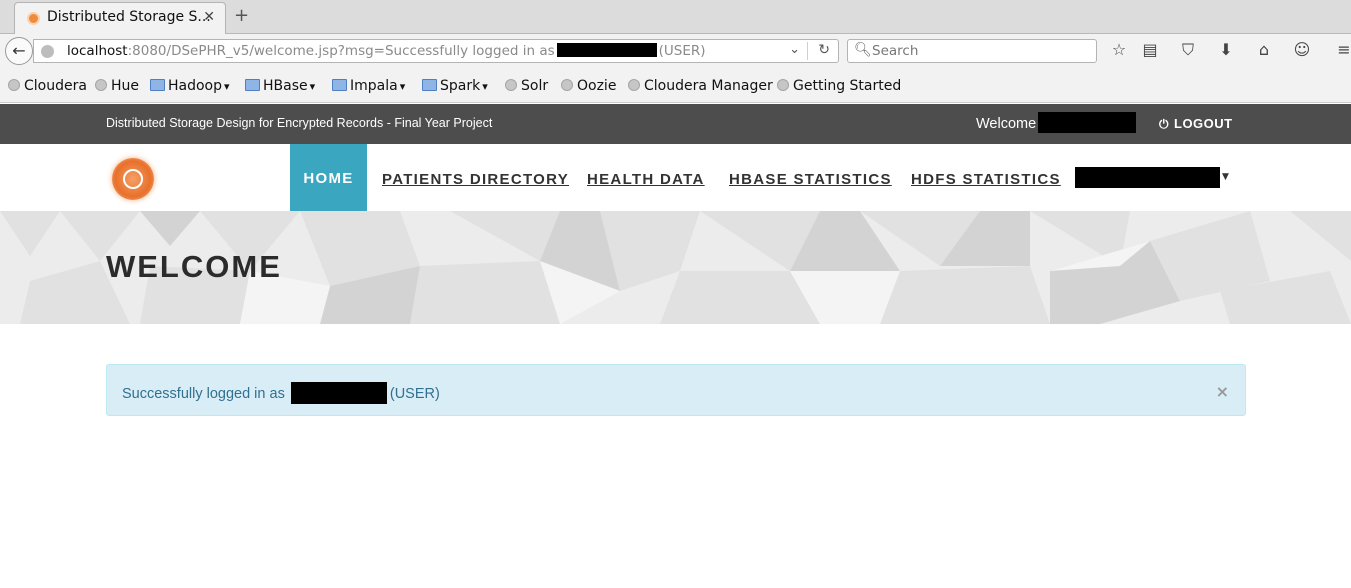 The image size is (1351, 588). Describe the element at coordinates (1302, 49) in the screenshot. I see `chat-icon: ☺` at that location.